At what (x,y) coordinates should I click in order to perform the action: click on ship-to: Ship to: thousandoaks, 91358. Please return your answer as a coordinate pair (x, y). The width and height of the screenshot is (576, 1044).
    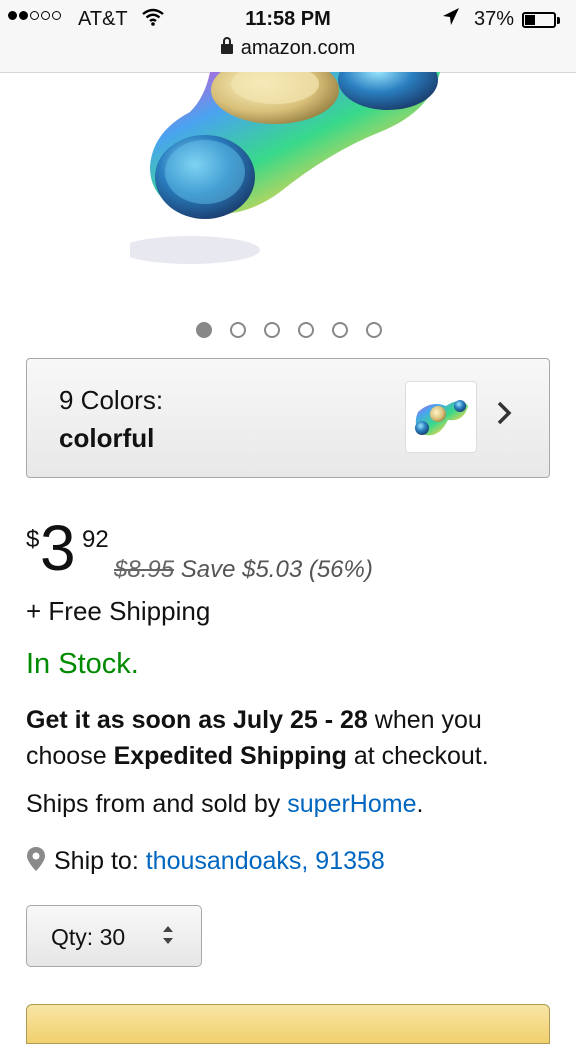
    Looking at the image, I should click on (205, 861).